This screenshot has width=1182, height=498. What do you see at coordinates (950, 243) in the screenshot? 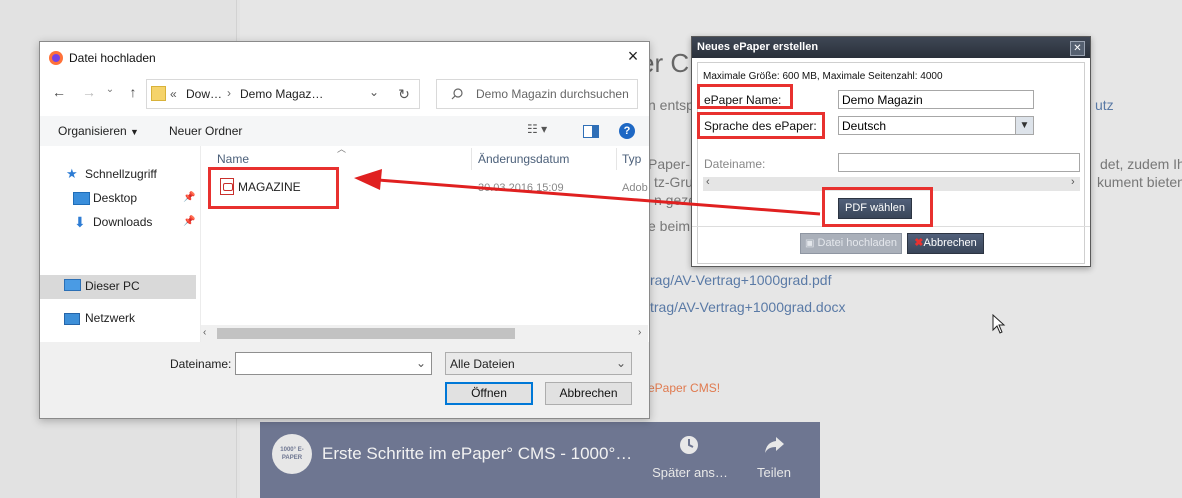
I see `cancel-button-label: Abbrechen` at bounding box center [950, 243].